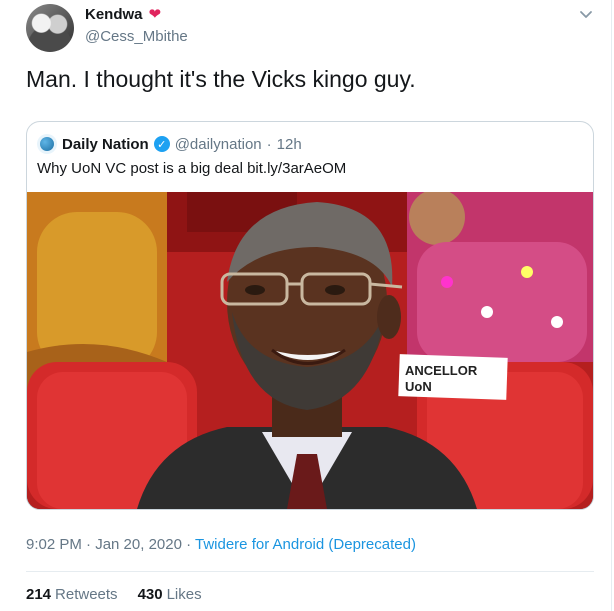  I want to click on engagement-stats: 214 Retweets 430 Likes, so click(114, 594).